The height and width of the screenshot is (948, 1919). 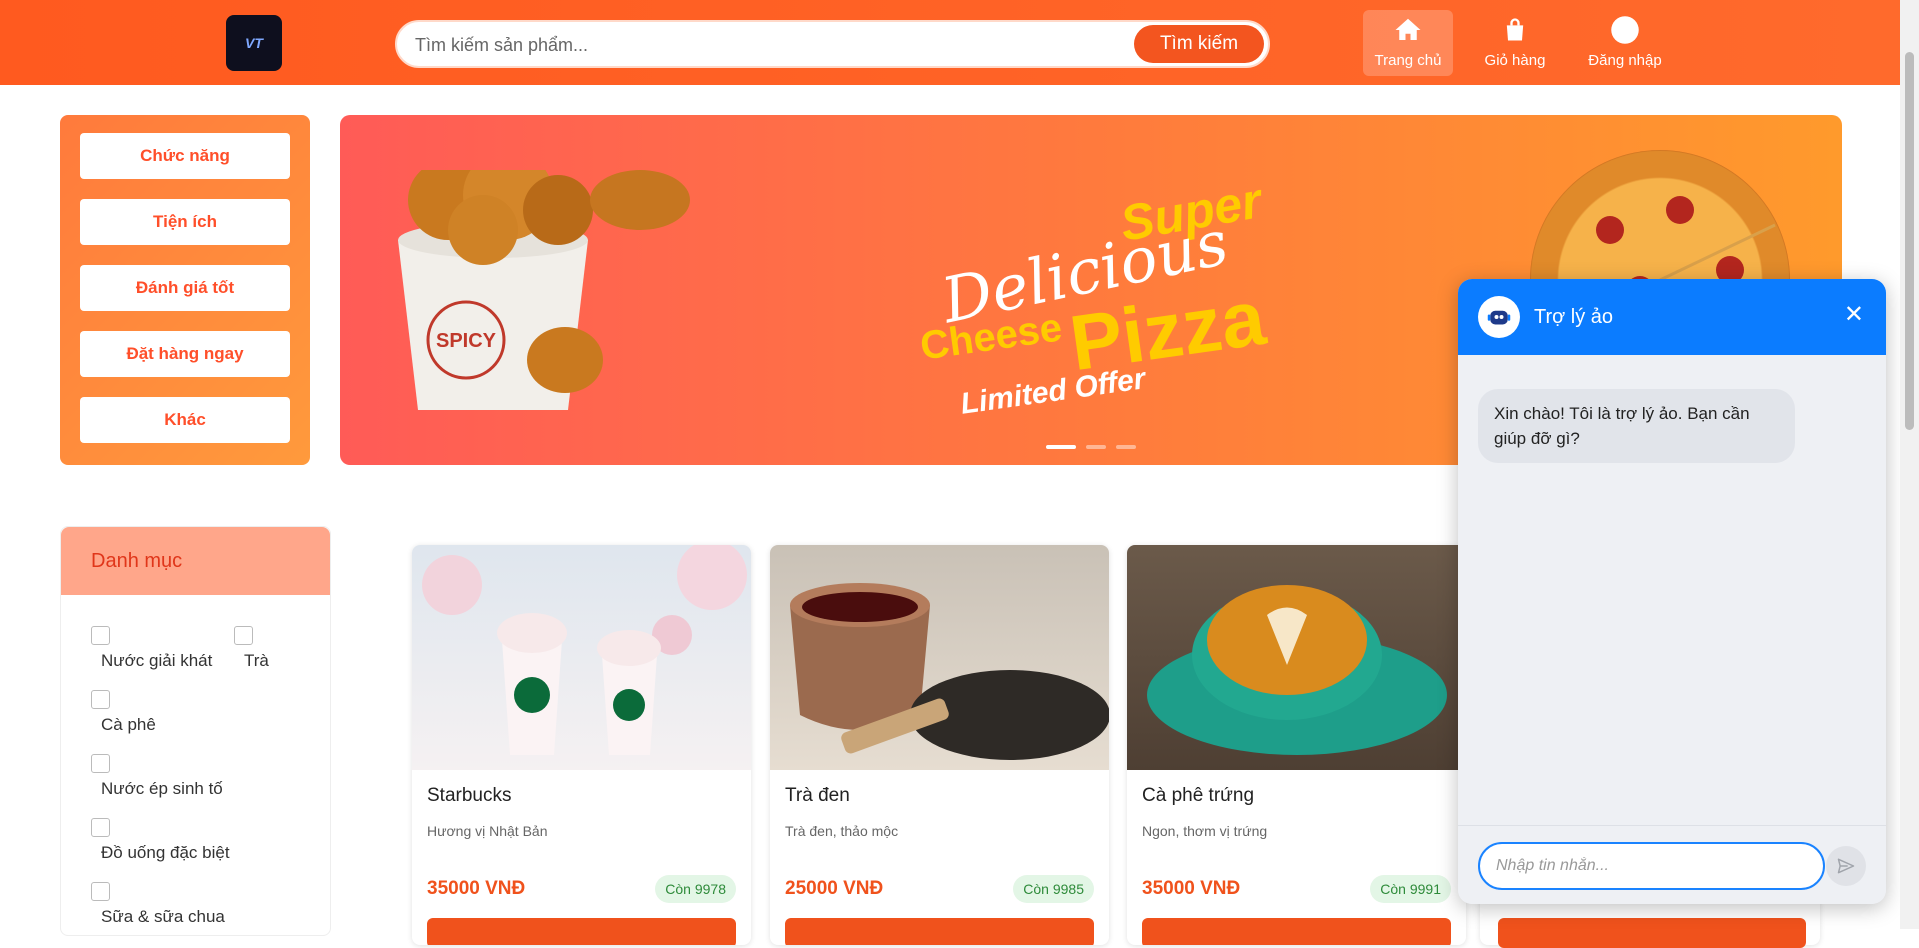 I want to click on nav-cart: Giỏ hàng, so click(x=1515, y=43).